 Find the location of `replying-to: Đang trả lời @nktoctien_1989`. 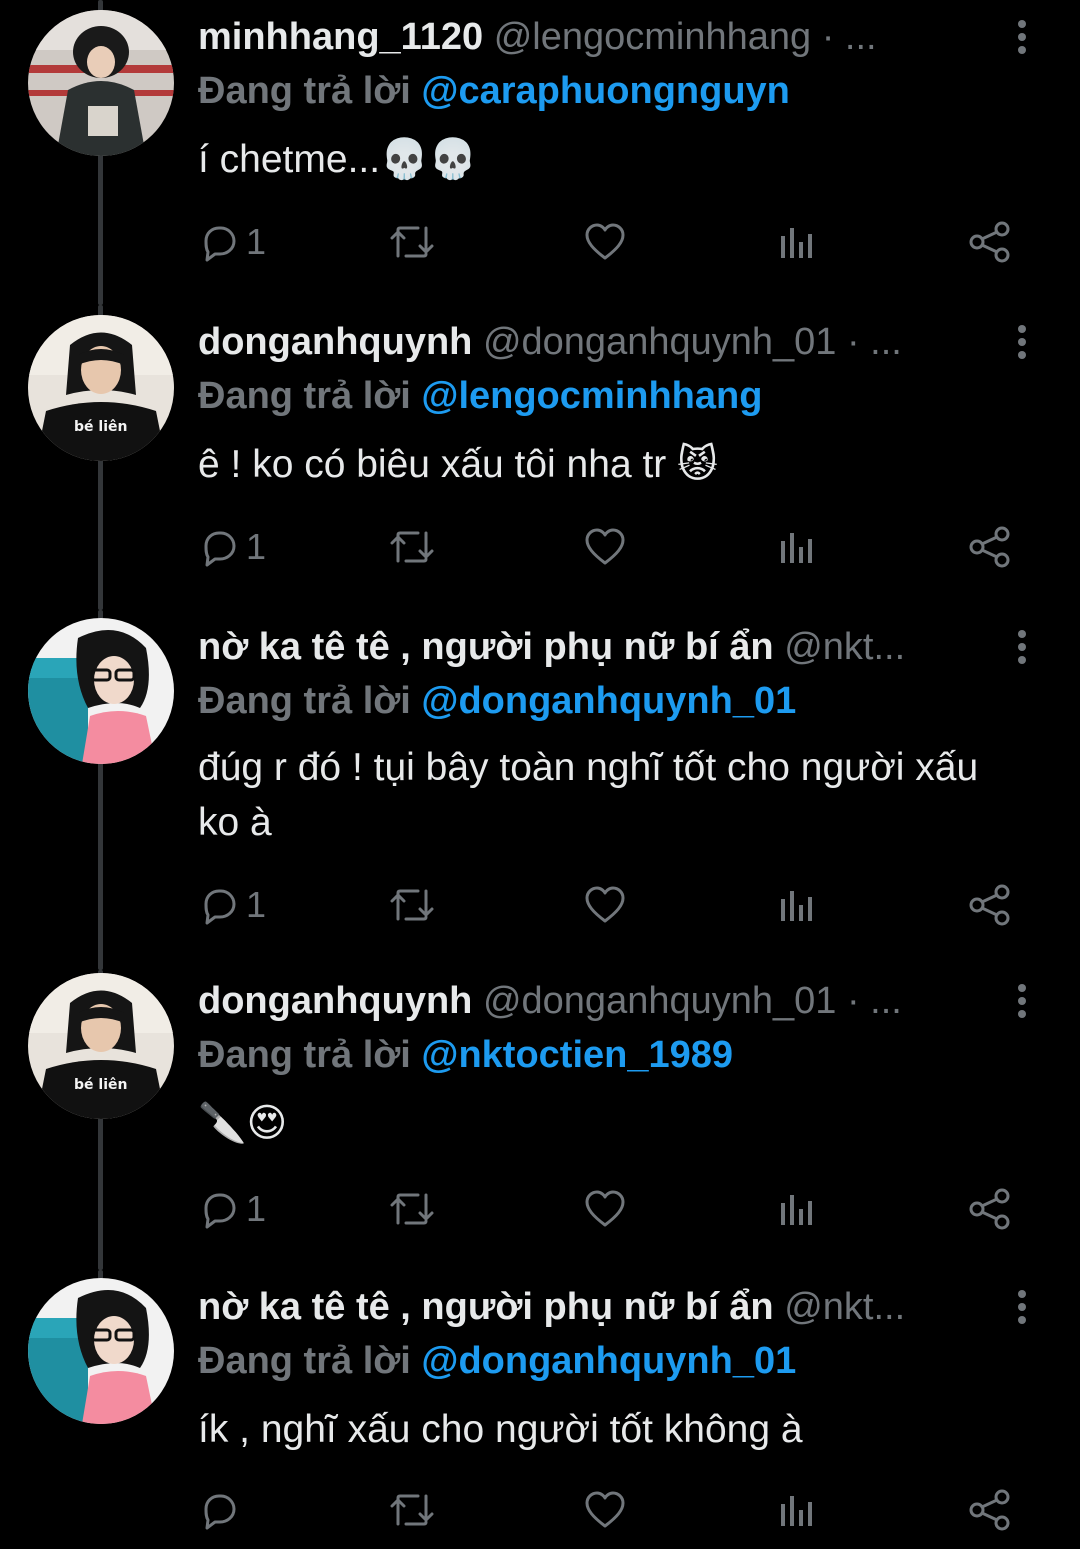

replying-to: Đang trả lời @nktoctien_1989 is located at coordinates (628, 1055).